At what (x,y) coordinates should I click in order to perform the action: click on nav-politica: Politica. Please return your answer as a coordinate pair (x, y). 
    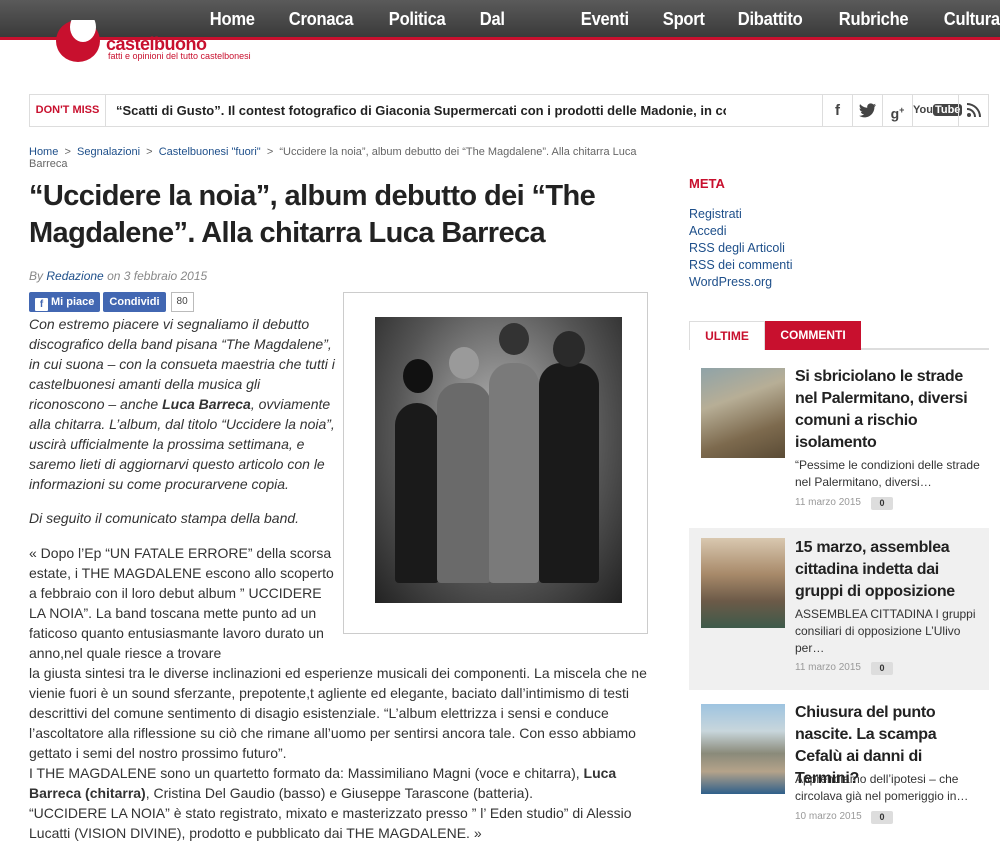
    Looking at the image, I should click on (417, 20).